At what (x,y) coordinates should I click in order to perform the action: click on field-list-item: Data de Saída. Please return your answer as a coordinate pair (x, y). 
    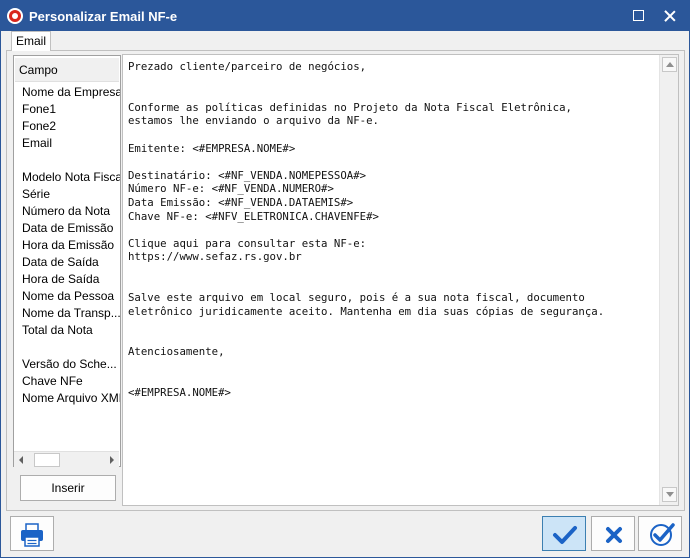
    Looking at the image, I should click on (67, 262).